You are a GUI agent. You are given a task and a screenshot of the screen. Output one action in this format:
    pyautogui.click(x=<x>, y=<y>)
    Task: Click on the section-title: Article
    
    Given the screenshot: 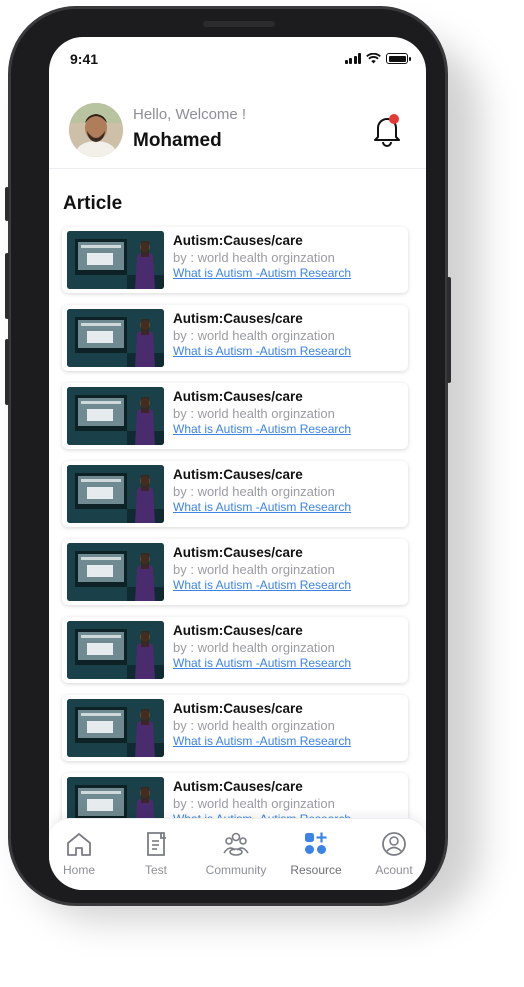 What is the action you would take?
    pyautogui.click(x=93, y=203)
    